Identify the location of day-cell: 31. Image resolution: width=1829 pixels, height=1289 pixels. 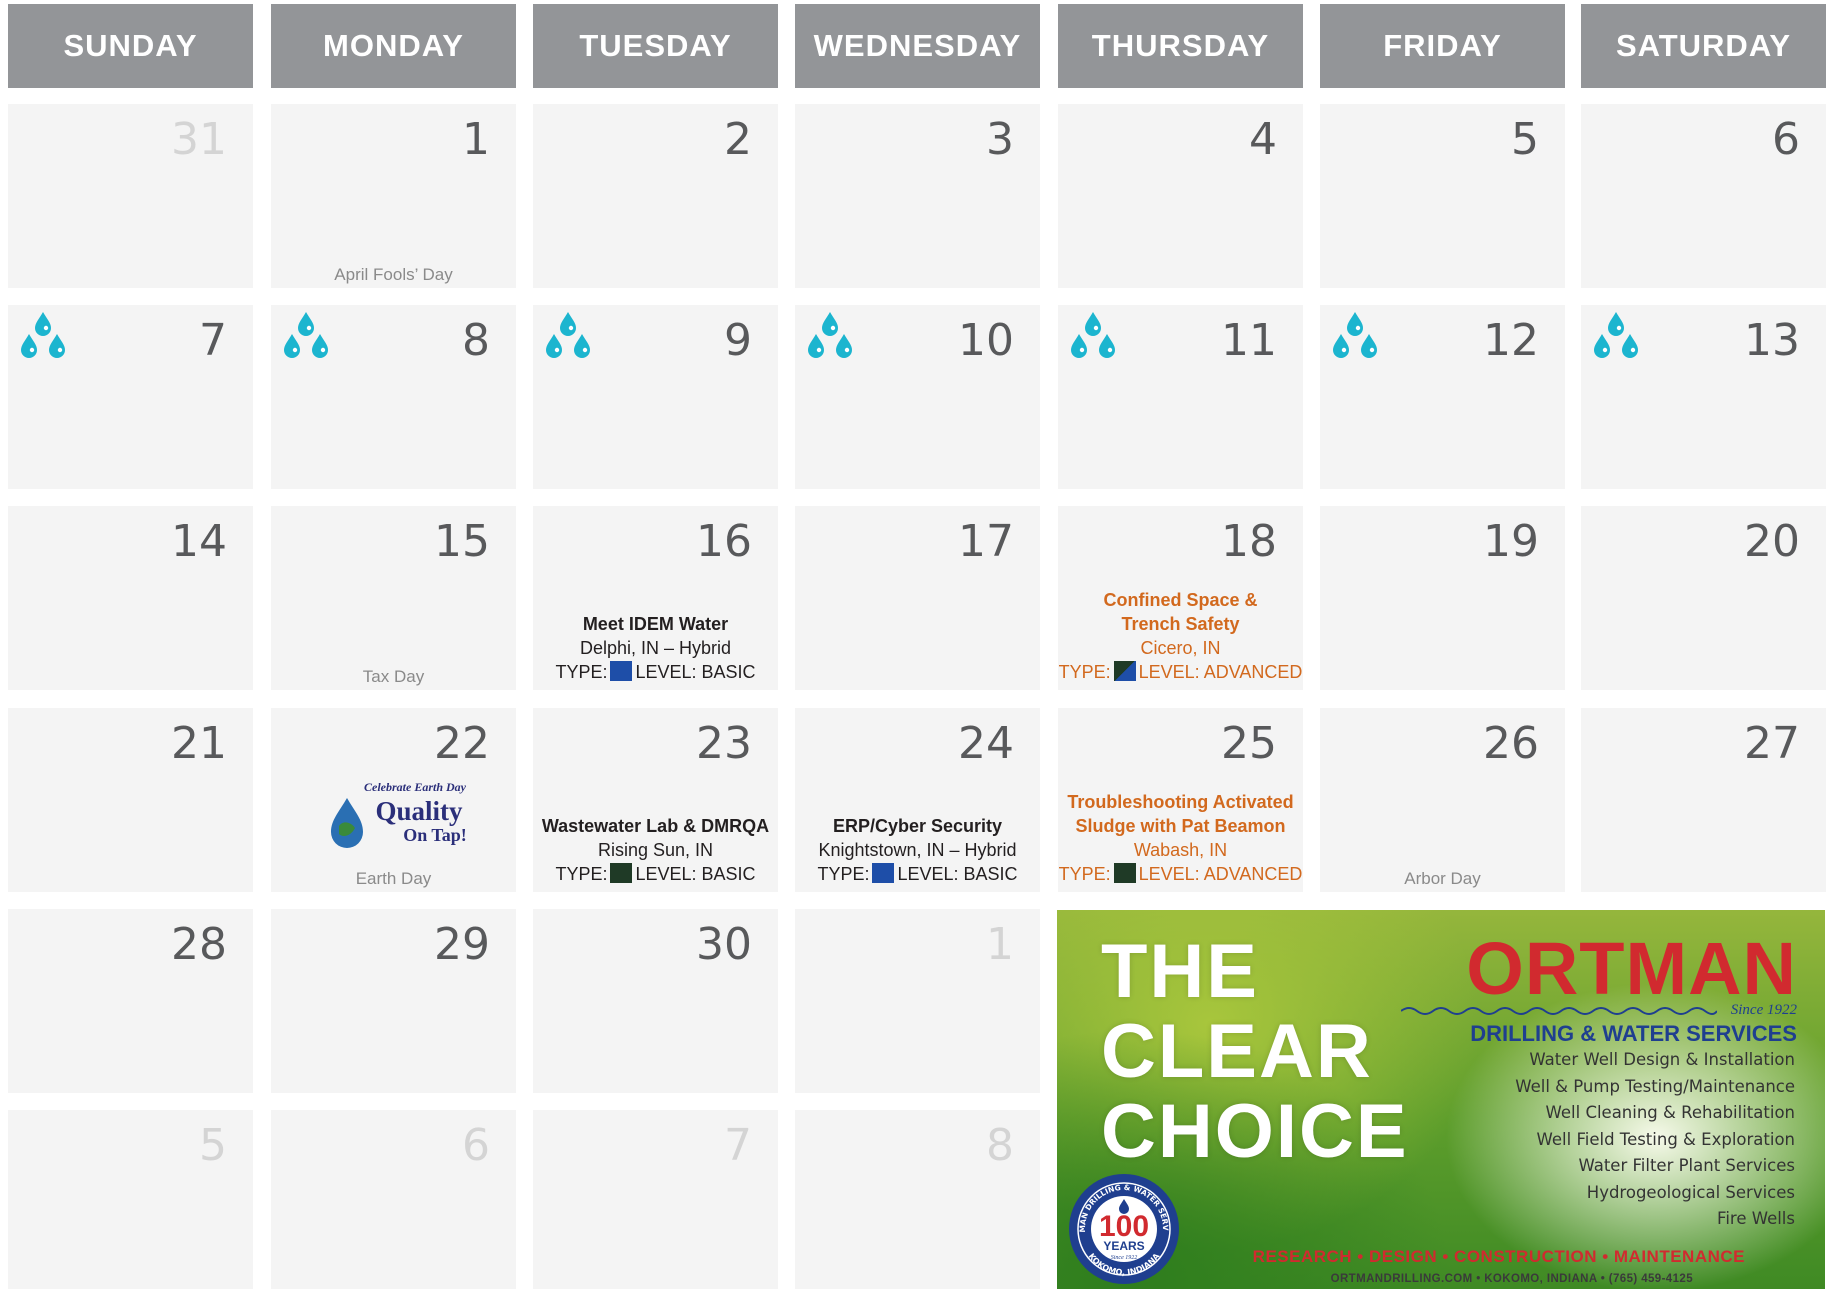
(130, 196).